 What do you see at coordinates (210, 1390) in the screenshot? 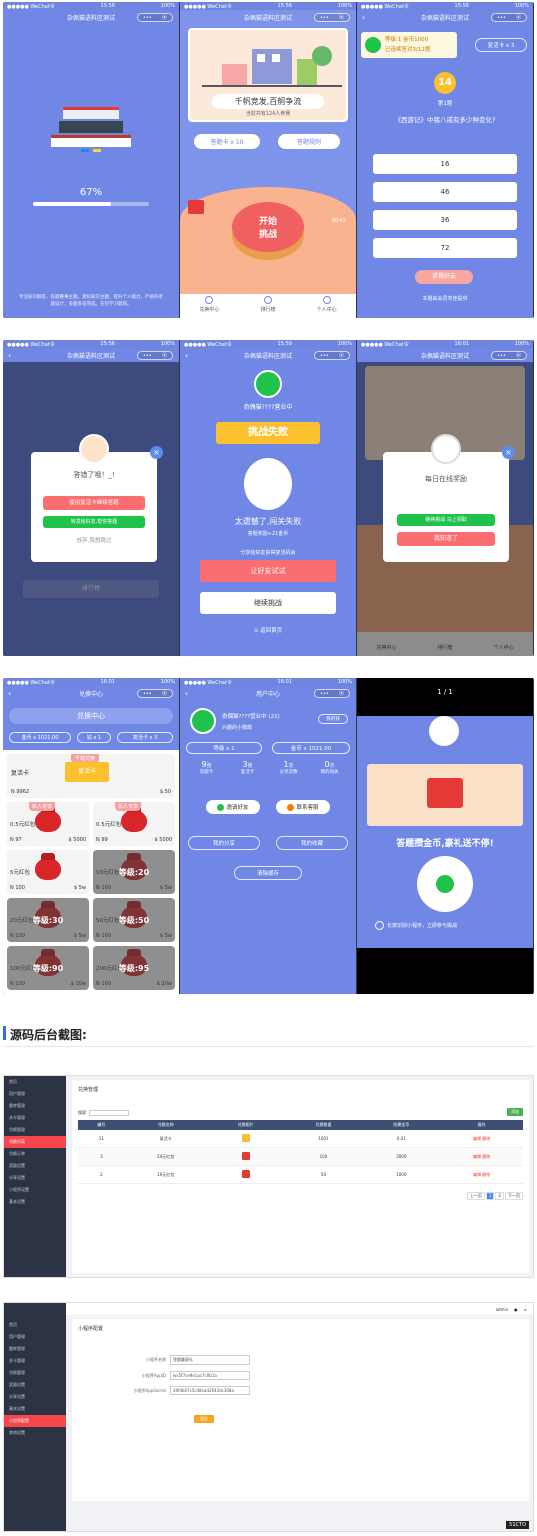
I see `field-input: 29f4b07c5c48cad2643dc308a` at bounding box center [210, 1390].